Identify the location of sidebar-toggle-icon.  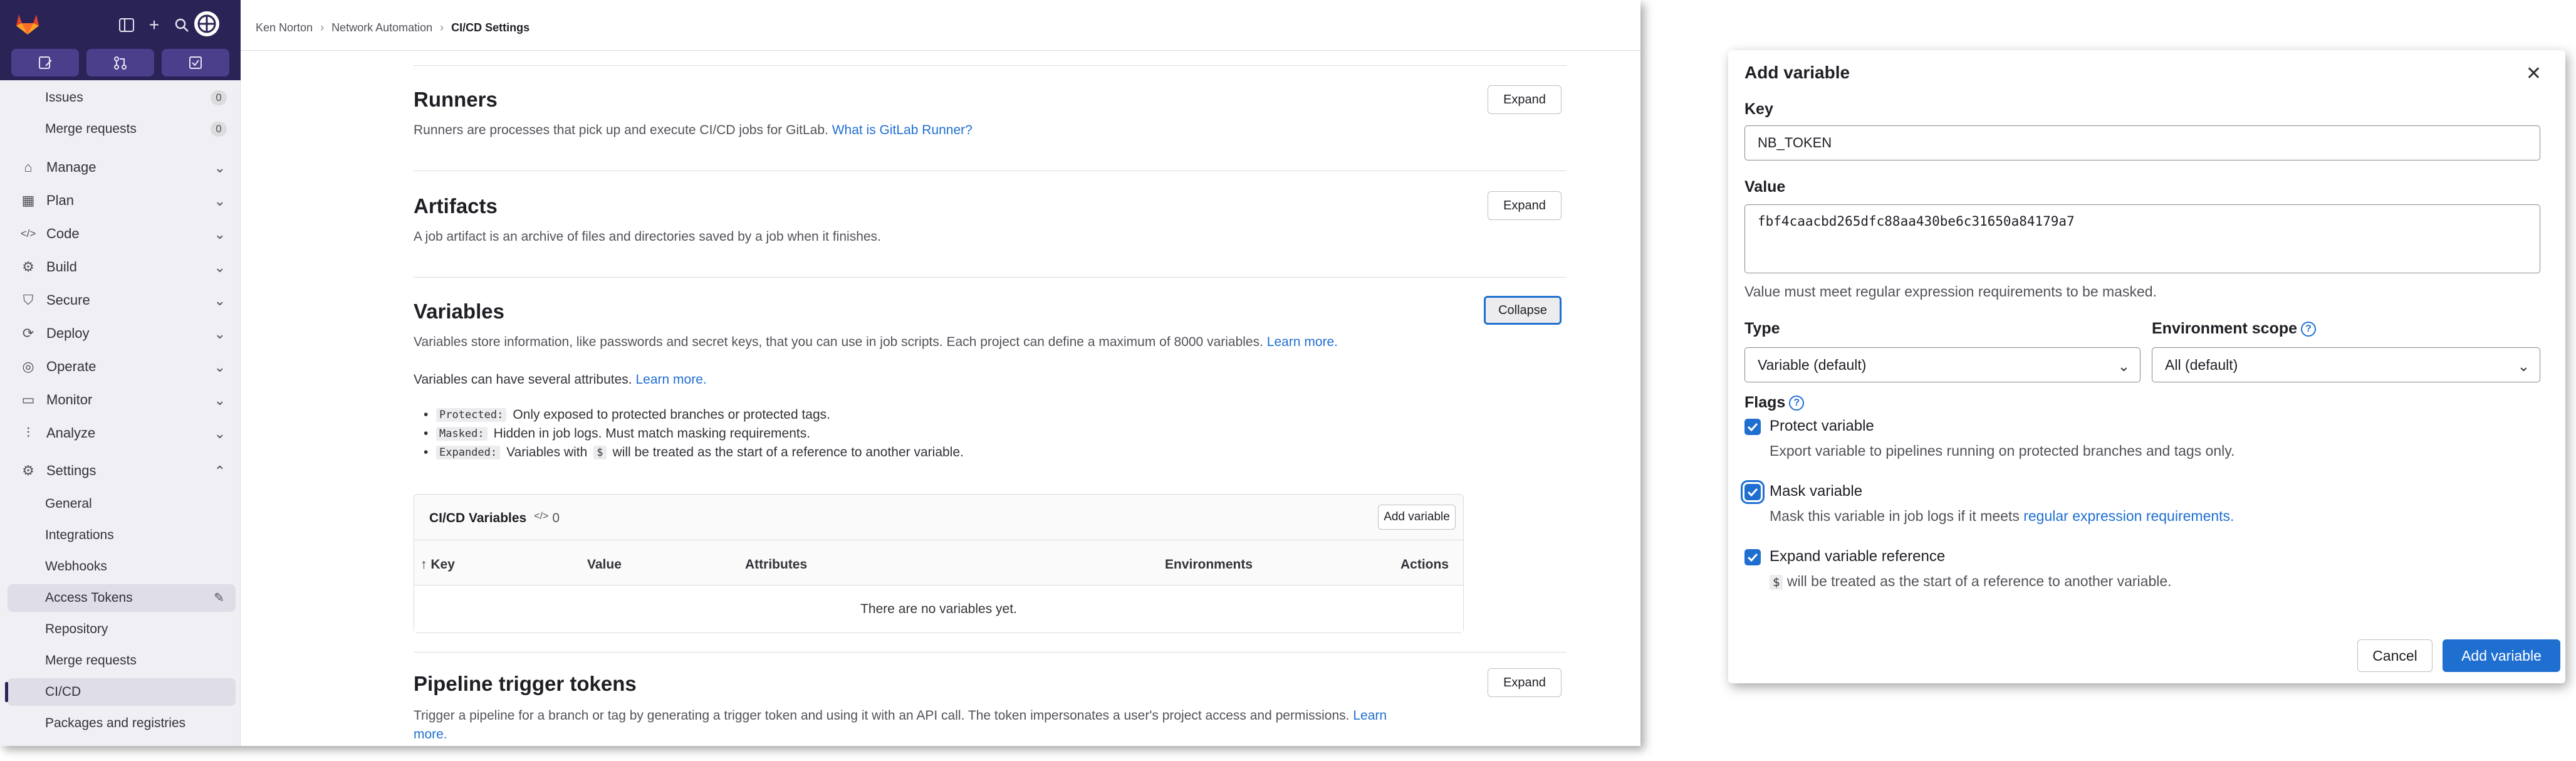
(126, 25).